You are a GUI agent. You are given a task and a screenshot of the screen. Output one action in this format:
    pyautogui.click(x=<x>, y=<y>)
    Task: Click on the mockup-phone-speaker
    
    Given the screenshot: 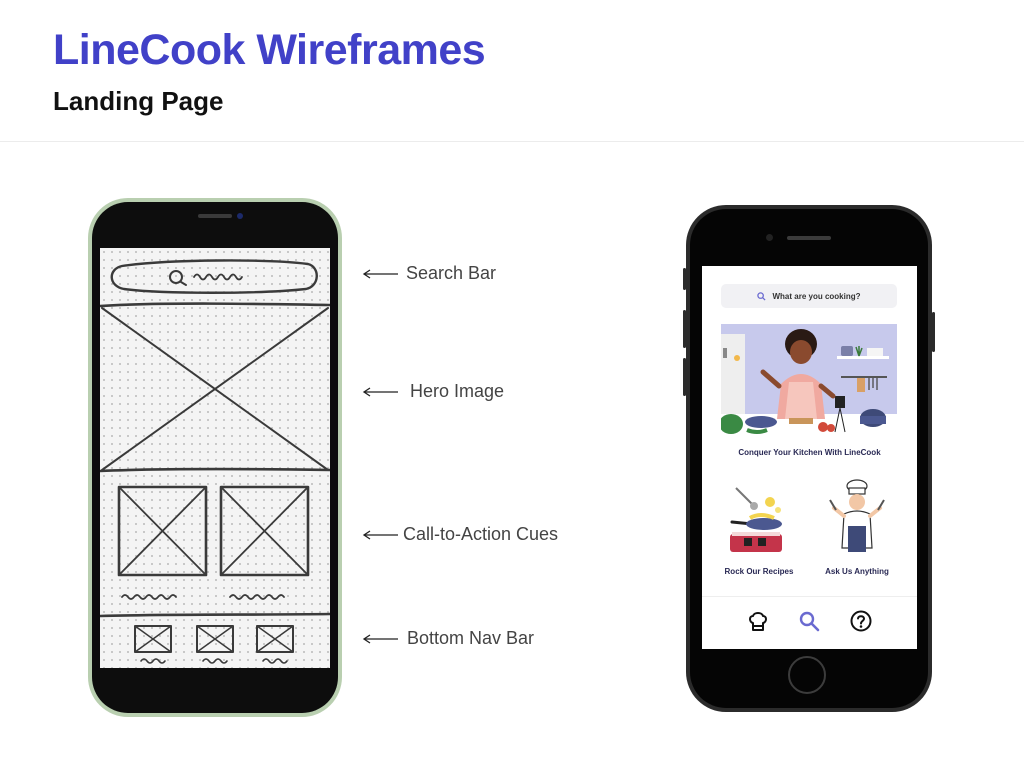 What is the action you would take?
    pyautogui.click(x=809, y=238)
    